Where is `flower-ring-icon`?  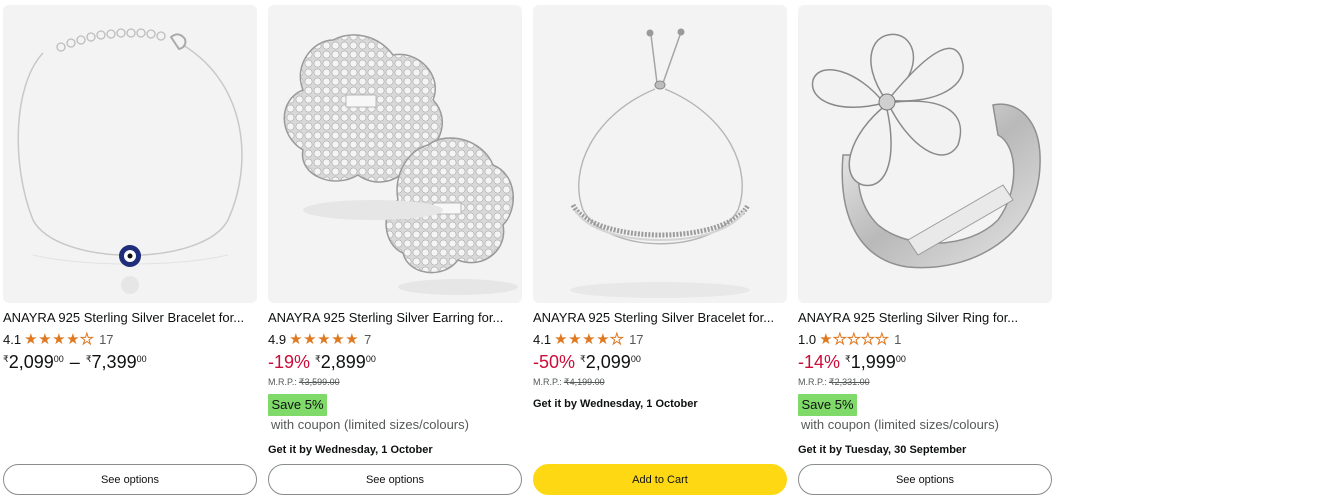
flower-ring-icon is located at coordinates (926, 151).